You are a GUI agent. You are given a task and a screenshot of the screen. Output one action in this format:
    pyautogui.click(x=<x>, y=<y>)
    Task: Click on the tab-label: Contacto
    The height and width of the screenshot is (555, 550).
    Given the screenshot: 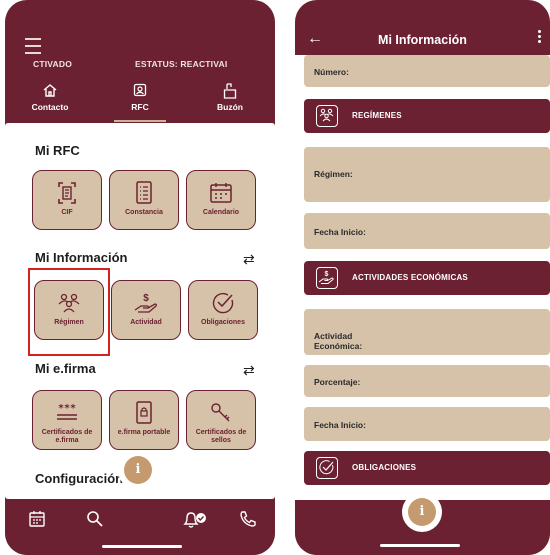 What is the action you would take?
    pyautogui.click(x=50, y=107)
    